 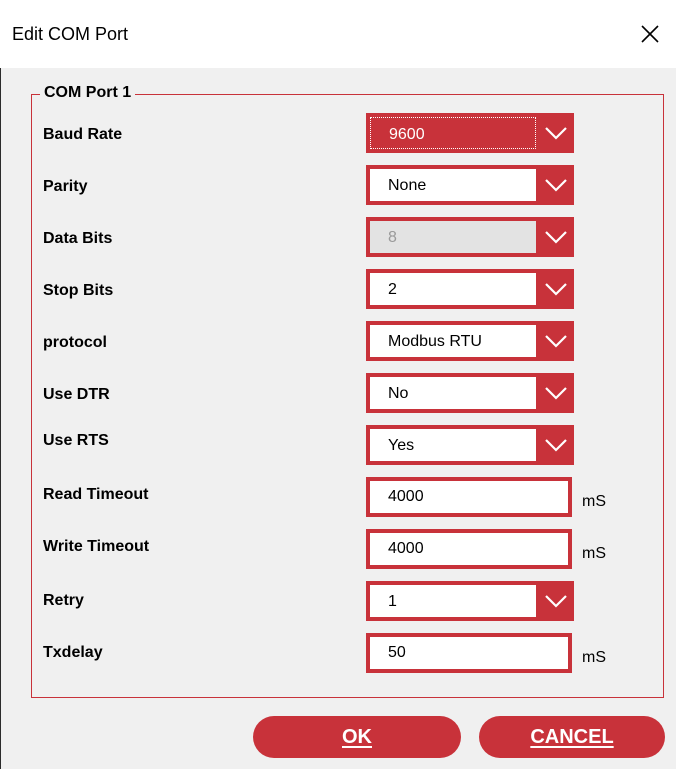 I want to click on close-button, so click(x=650, y=34).